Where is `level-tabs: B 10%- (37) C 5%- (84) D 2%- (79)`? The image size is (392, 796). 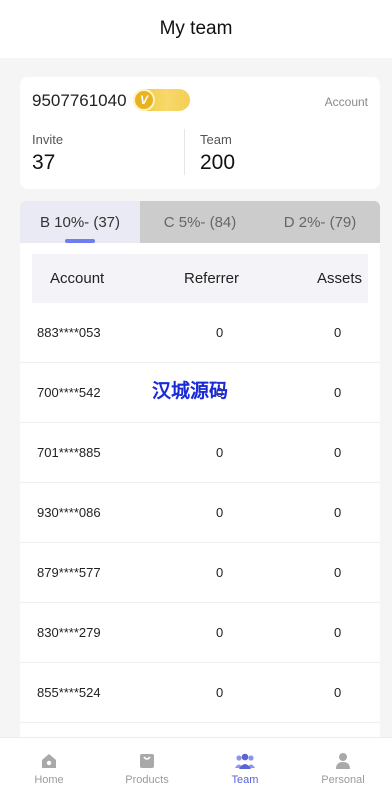
level-tabs: B 10%- (37) C 5%- (84) D 2%- (79) is located at coordinates (200, 222).